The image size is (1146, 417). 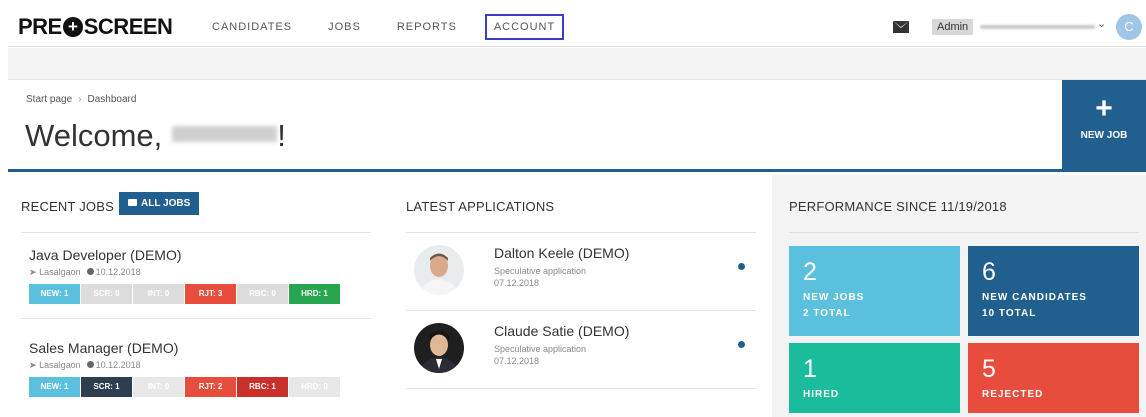 What do you see at coordinates (827, 313) in the screenshot?
I see `tile-total: 2 TOTAL` at bounding box center [827, 313].